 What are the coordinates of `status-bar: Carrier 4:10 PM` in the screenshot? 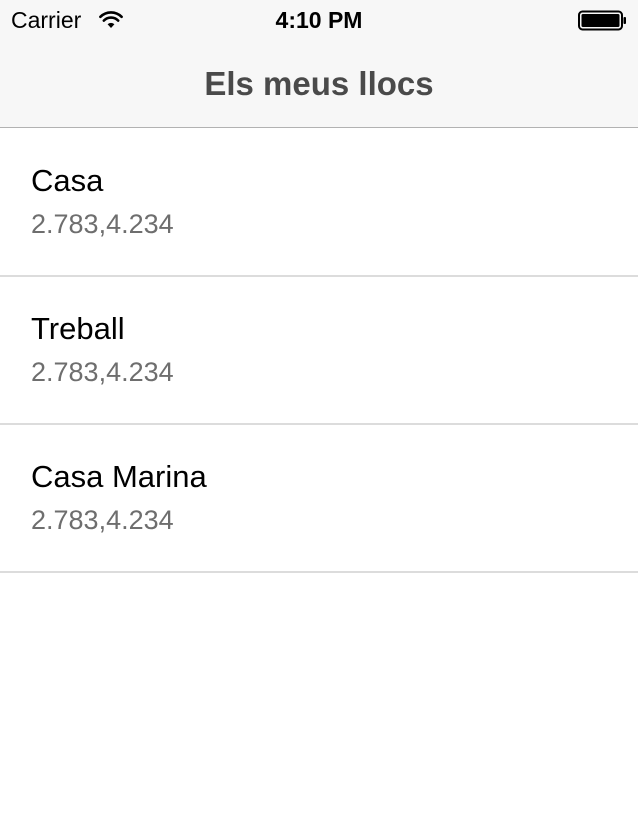 It's located at (319, 20).